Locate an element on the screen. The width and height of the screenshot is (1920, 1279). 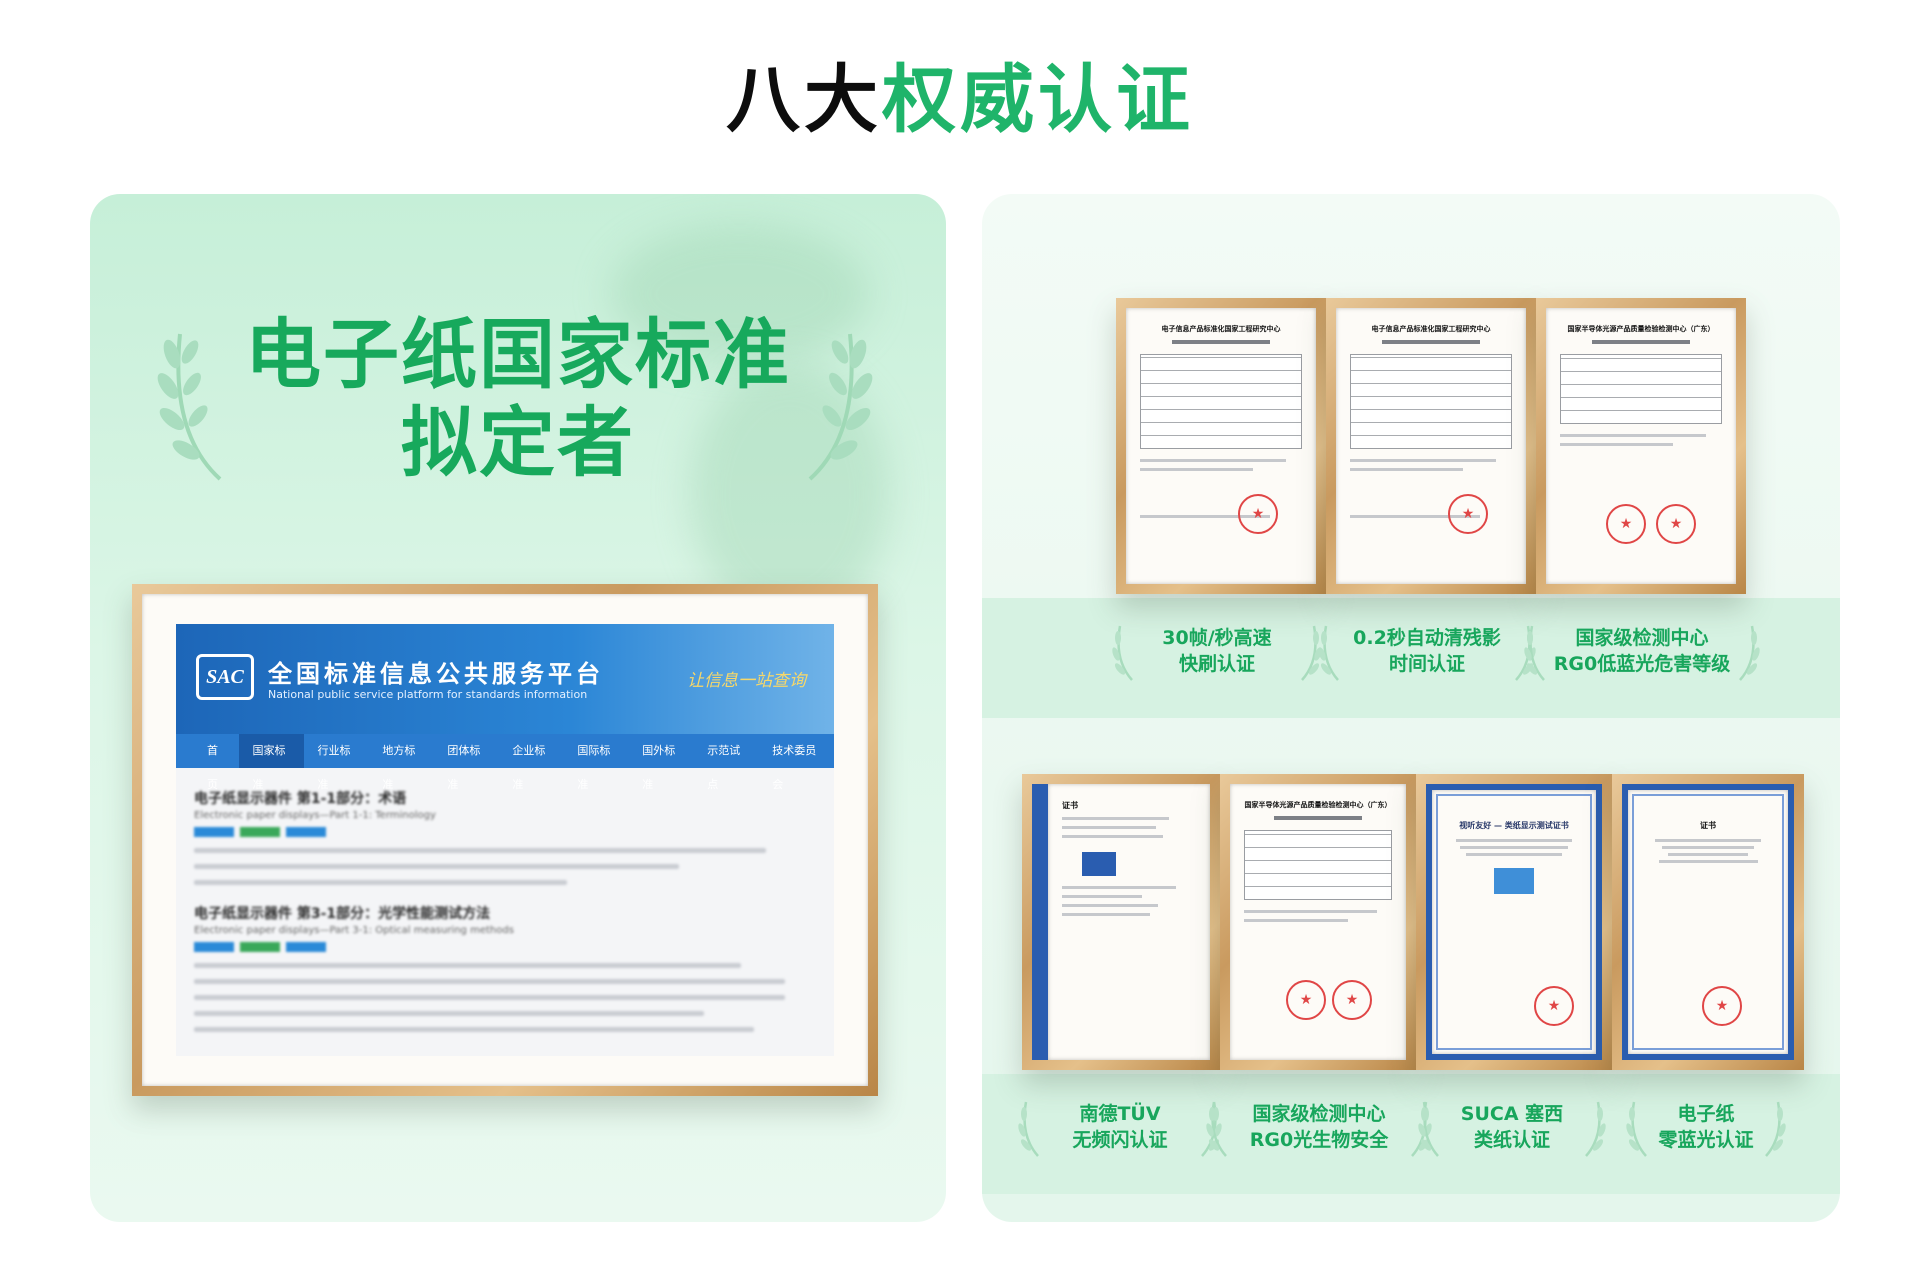
tuv-logo-icon is located at coordinates (1099, 864).